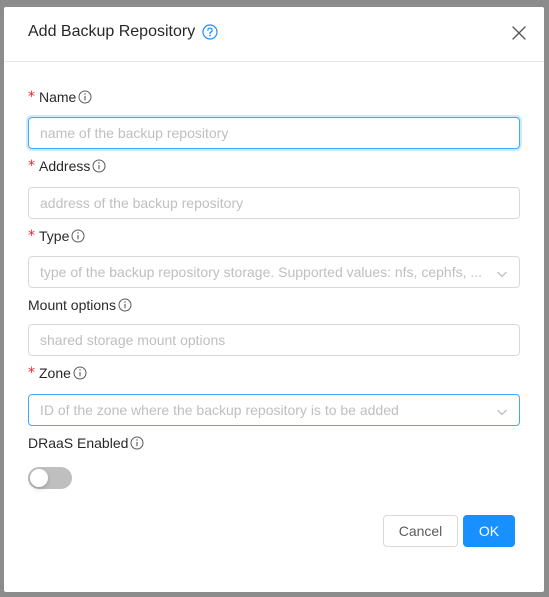  What do you see at coordinates (55, 373) in the screenshot?
I see `zone-label-text: Zone` at bounding box center [55, 373].